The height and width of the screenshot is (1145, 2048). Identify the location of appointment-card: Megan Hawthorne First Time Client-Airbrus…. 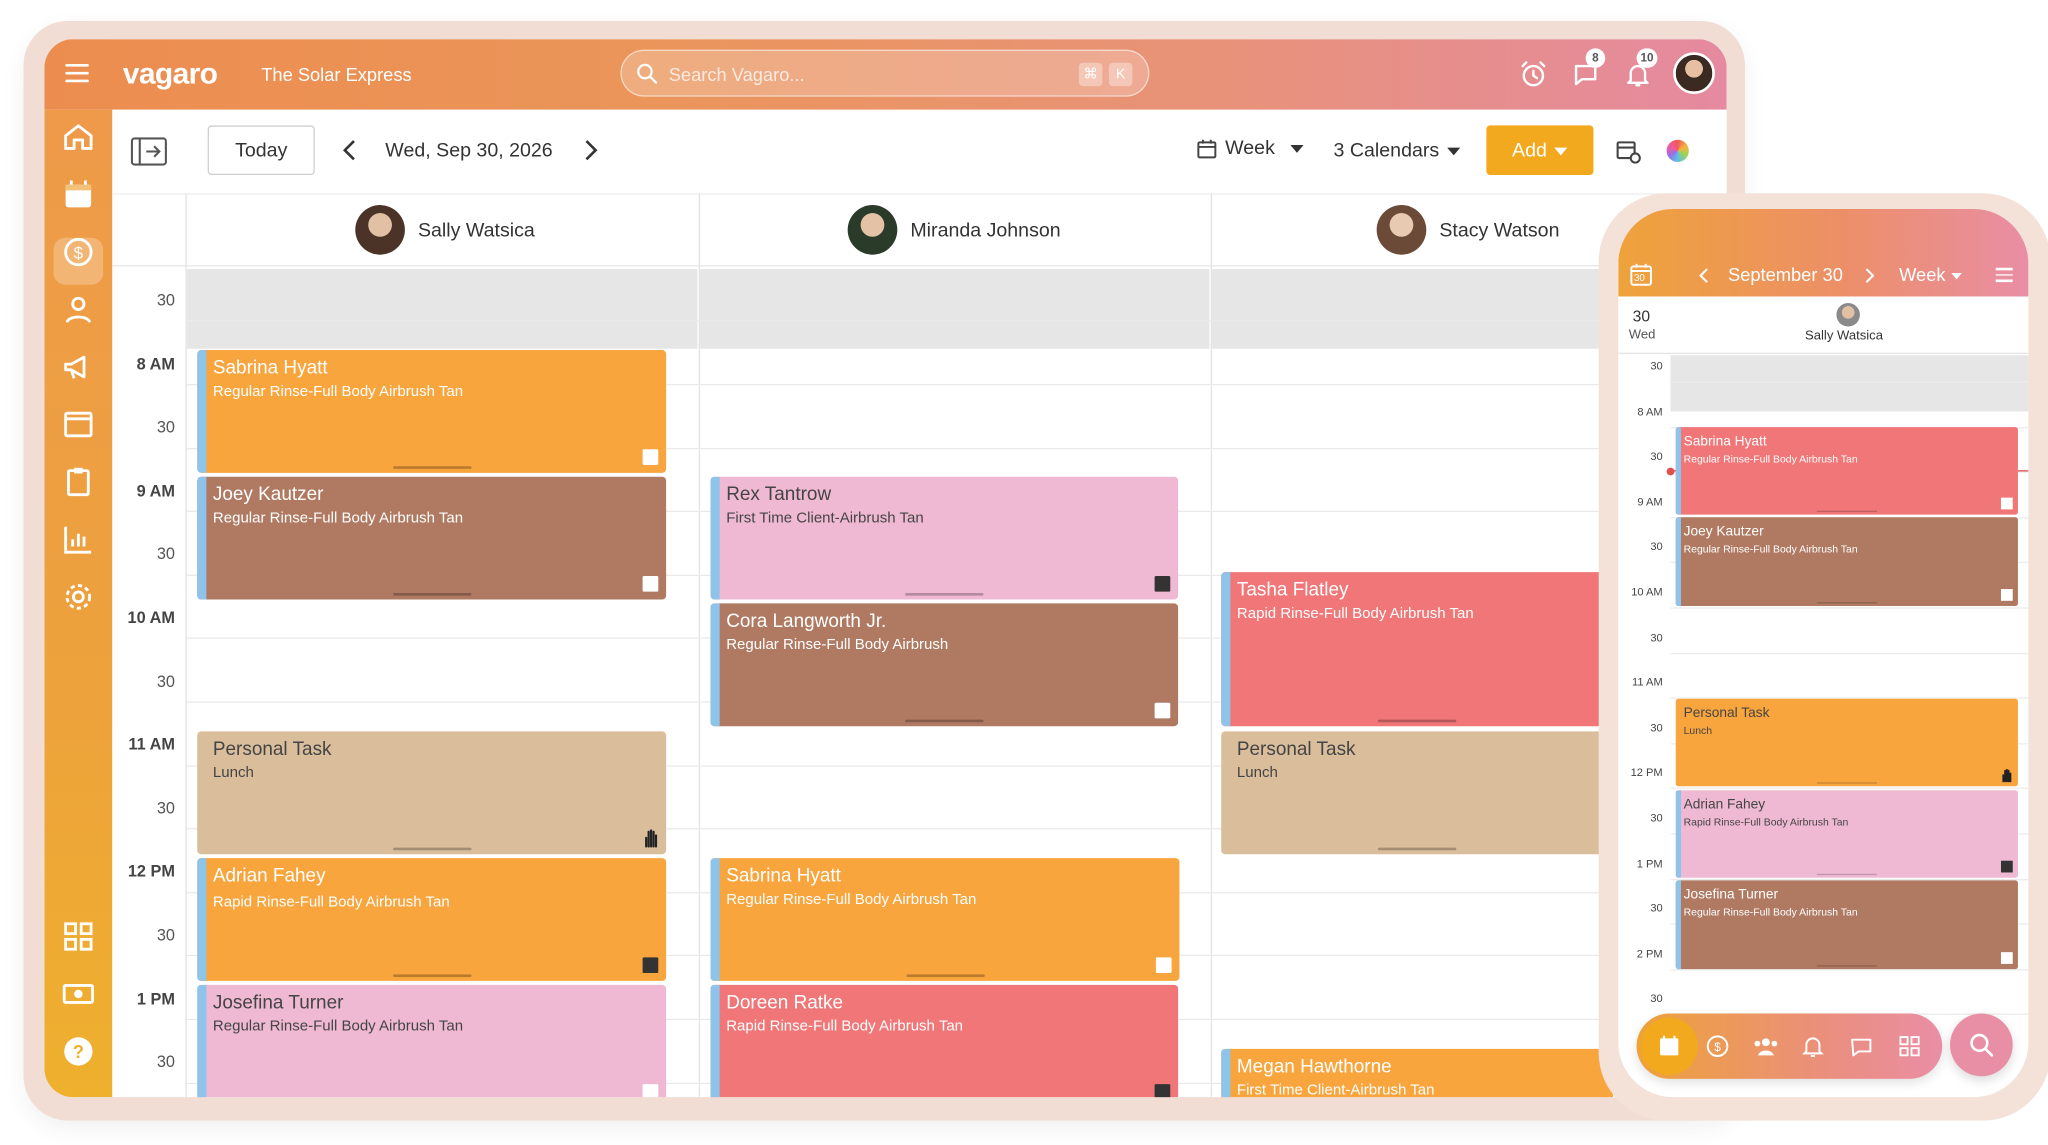
(1417, 1073).